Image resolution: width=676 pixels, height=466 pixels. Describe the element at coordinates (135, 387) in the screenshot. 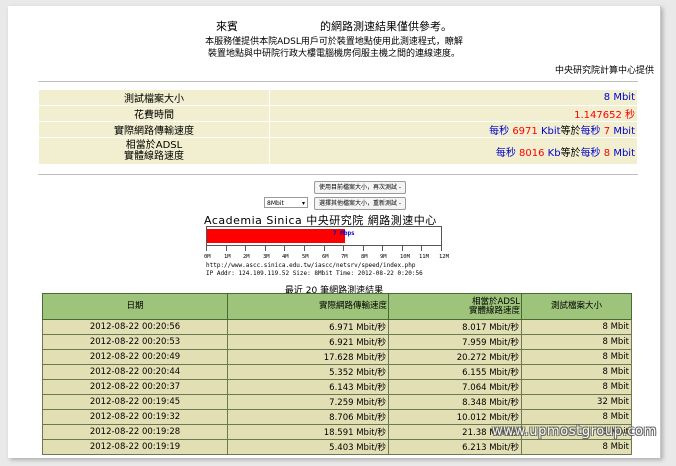

I see `row-date: 2012-08-22 00:20:37` at that location.